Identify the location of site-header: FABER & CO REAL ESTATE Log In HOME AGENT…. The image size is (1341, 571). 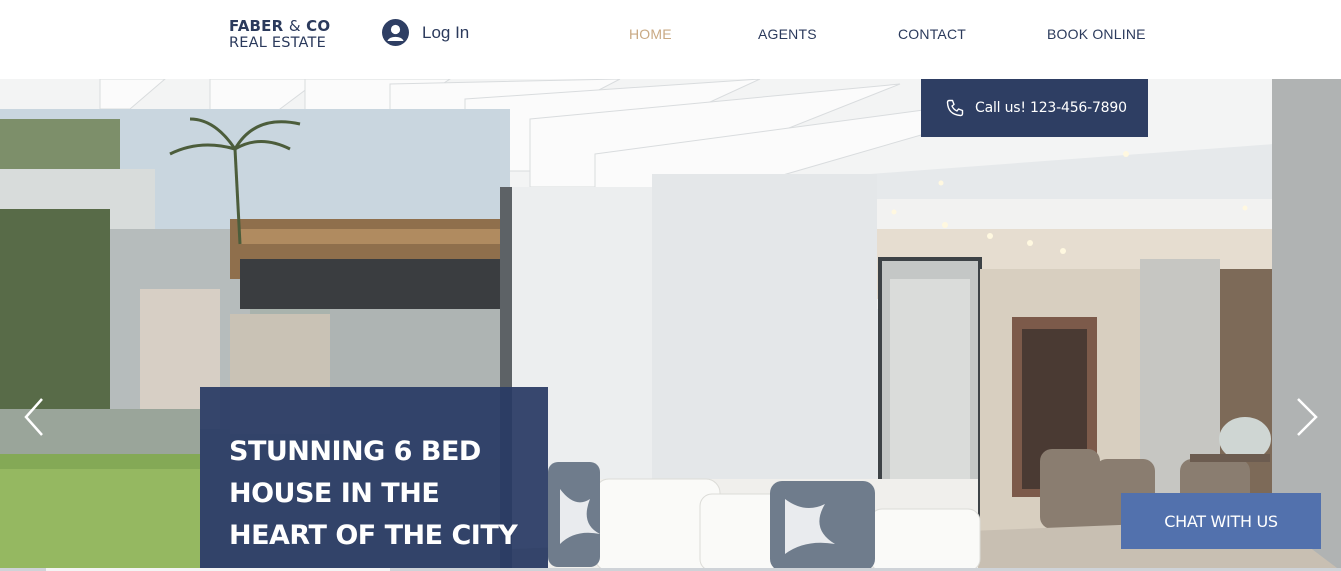
(670, 39).